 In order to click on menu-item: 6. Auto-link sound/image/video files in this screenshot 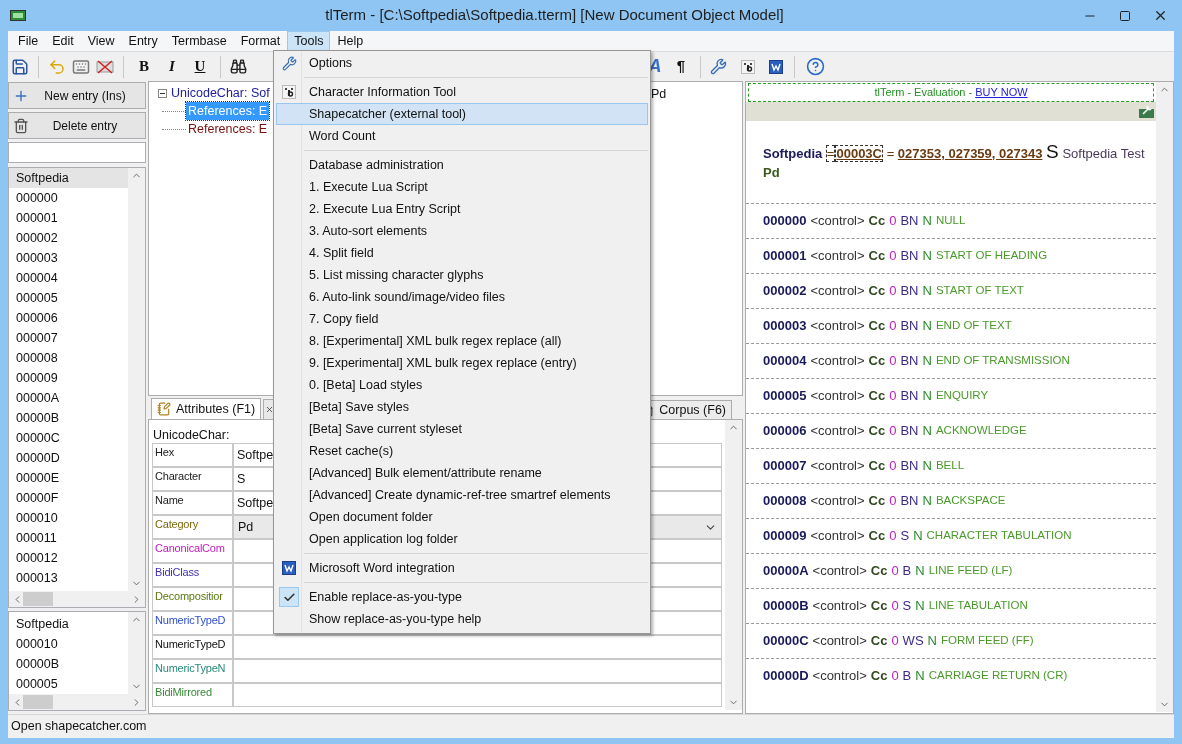, I will do `click(462, 297)`.